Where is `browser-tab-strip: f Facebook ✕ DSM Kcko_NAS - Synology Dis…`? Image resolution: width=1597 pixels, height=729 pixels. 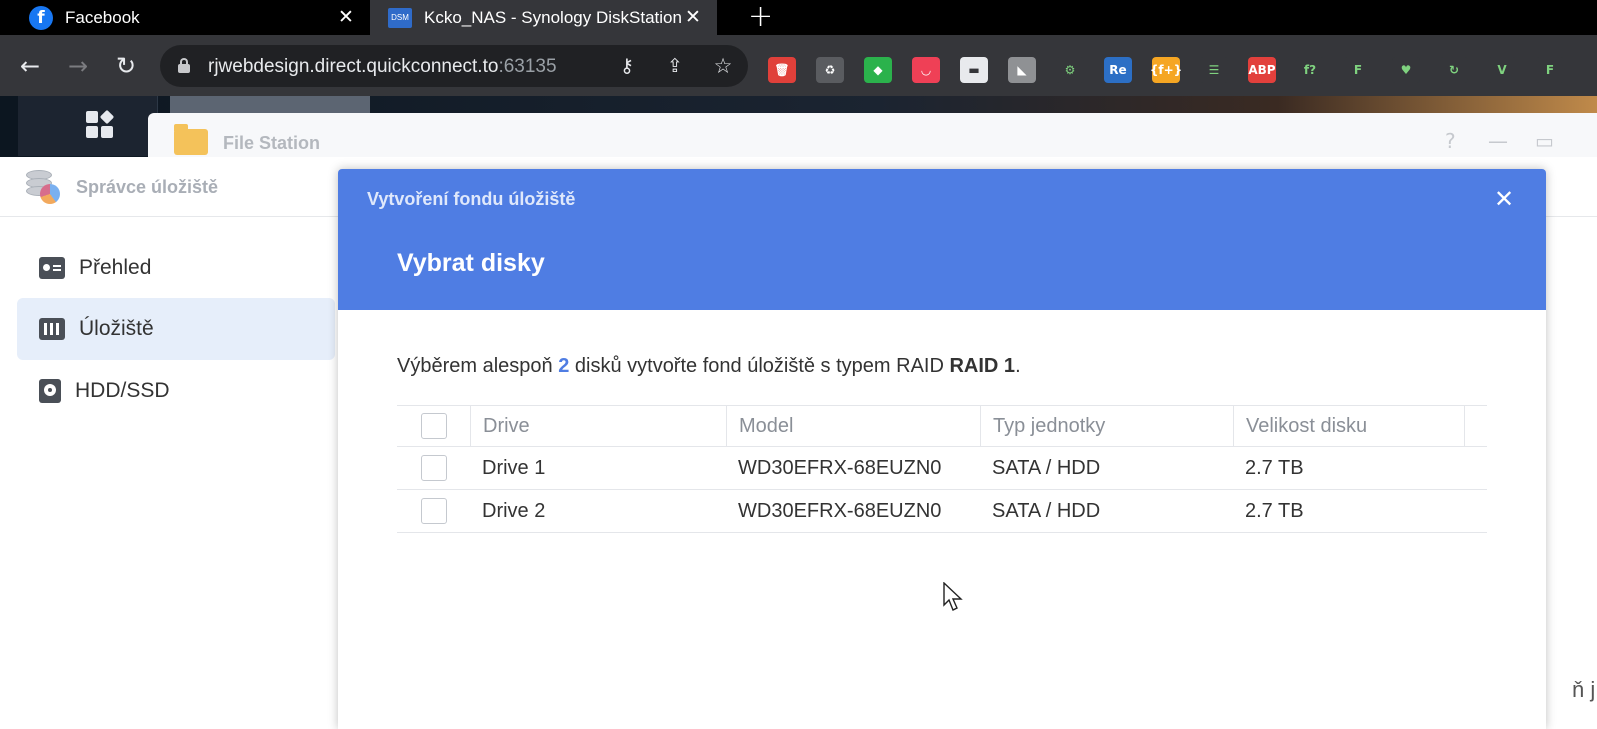 browser-tab-strip: f Facebook ✕ DSM Kcko_NAS - Synology Dis… is located at coordinates (798, 17).